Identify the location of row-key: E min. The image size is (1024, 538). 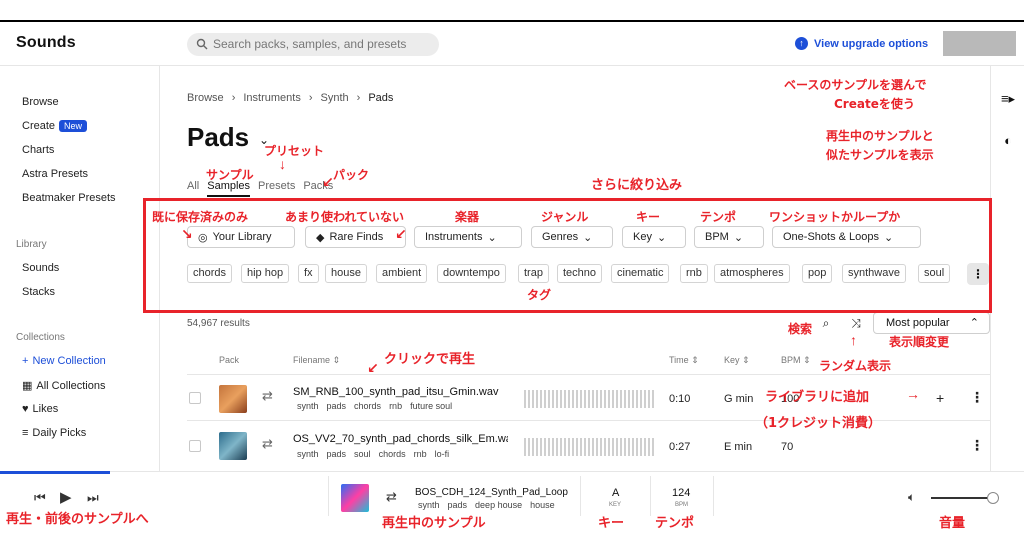
(738, 447).